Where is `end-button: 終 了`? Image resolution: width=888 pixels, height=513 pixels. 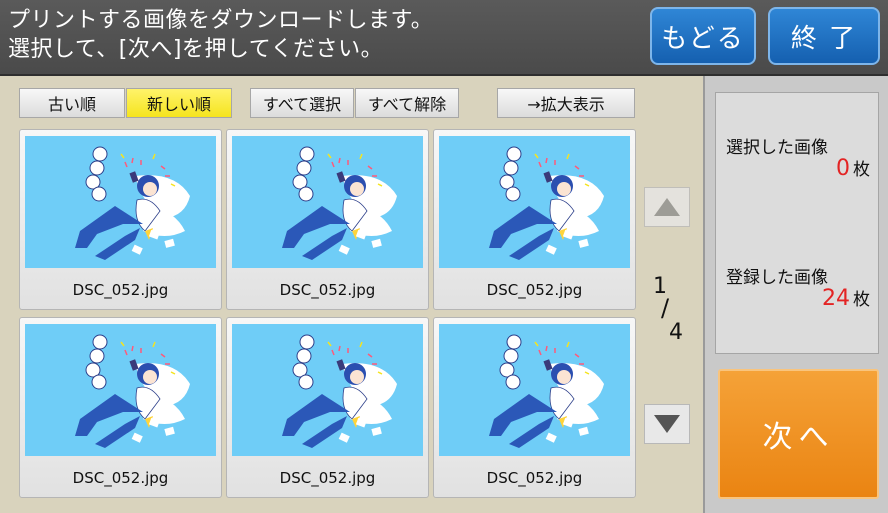 end-button: 終 了 is located at coordinates (824, 36).